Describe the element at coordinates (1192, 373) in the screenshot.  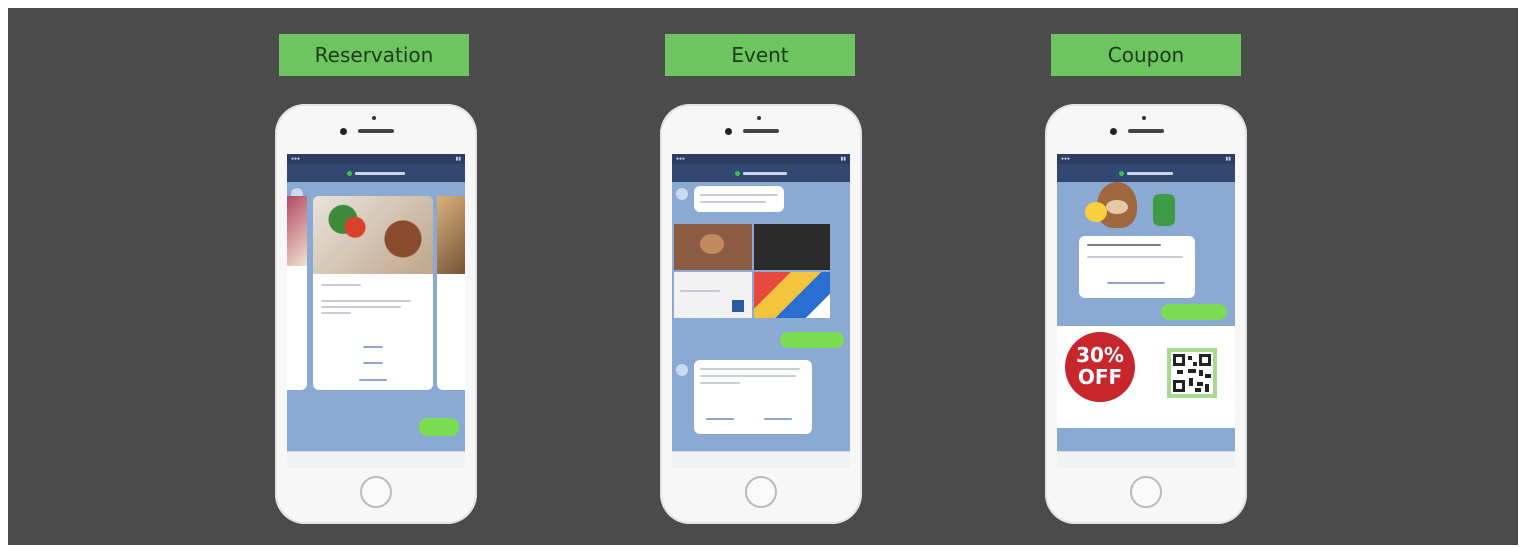
I see `qr-code-icon` at that location.